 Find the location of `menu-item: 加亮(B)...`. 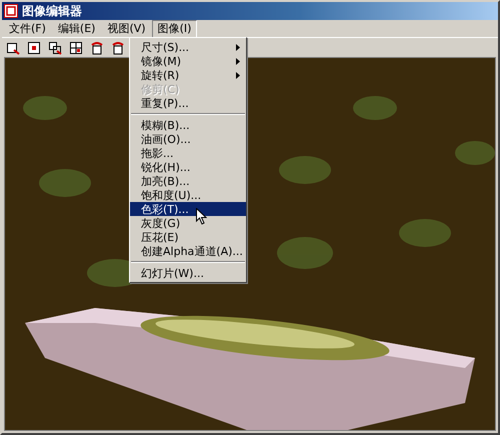

menu-item: 加亮(B)... is located at coordinates (188, 181).